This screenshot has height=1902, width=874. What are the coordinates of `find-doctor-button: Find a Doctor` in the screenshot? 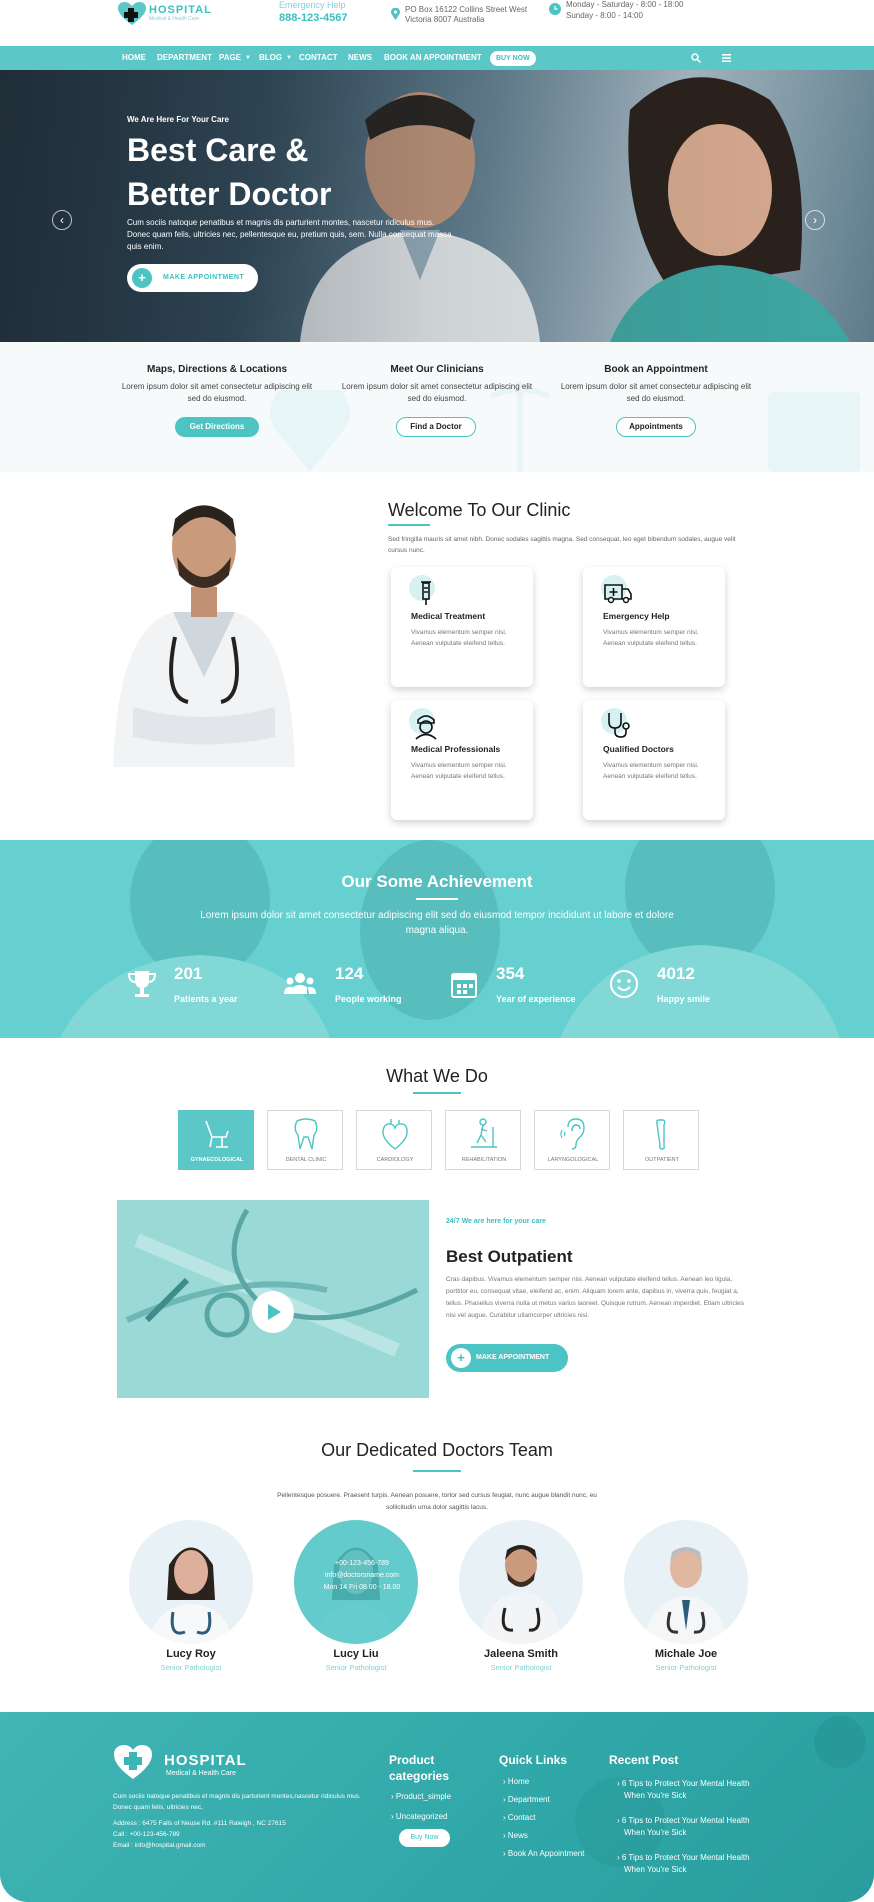 It's located at (436, 427).